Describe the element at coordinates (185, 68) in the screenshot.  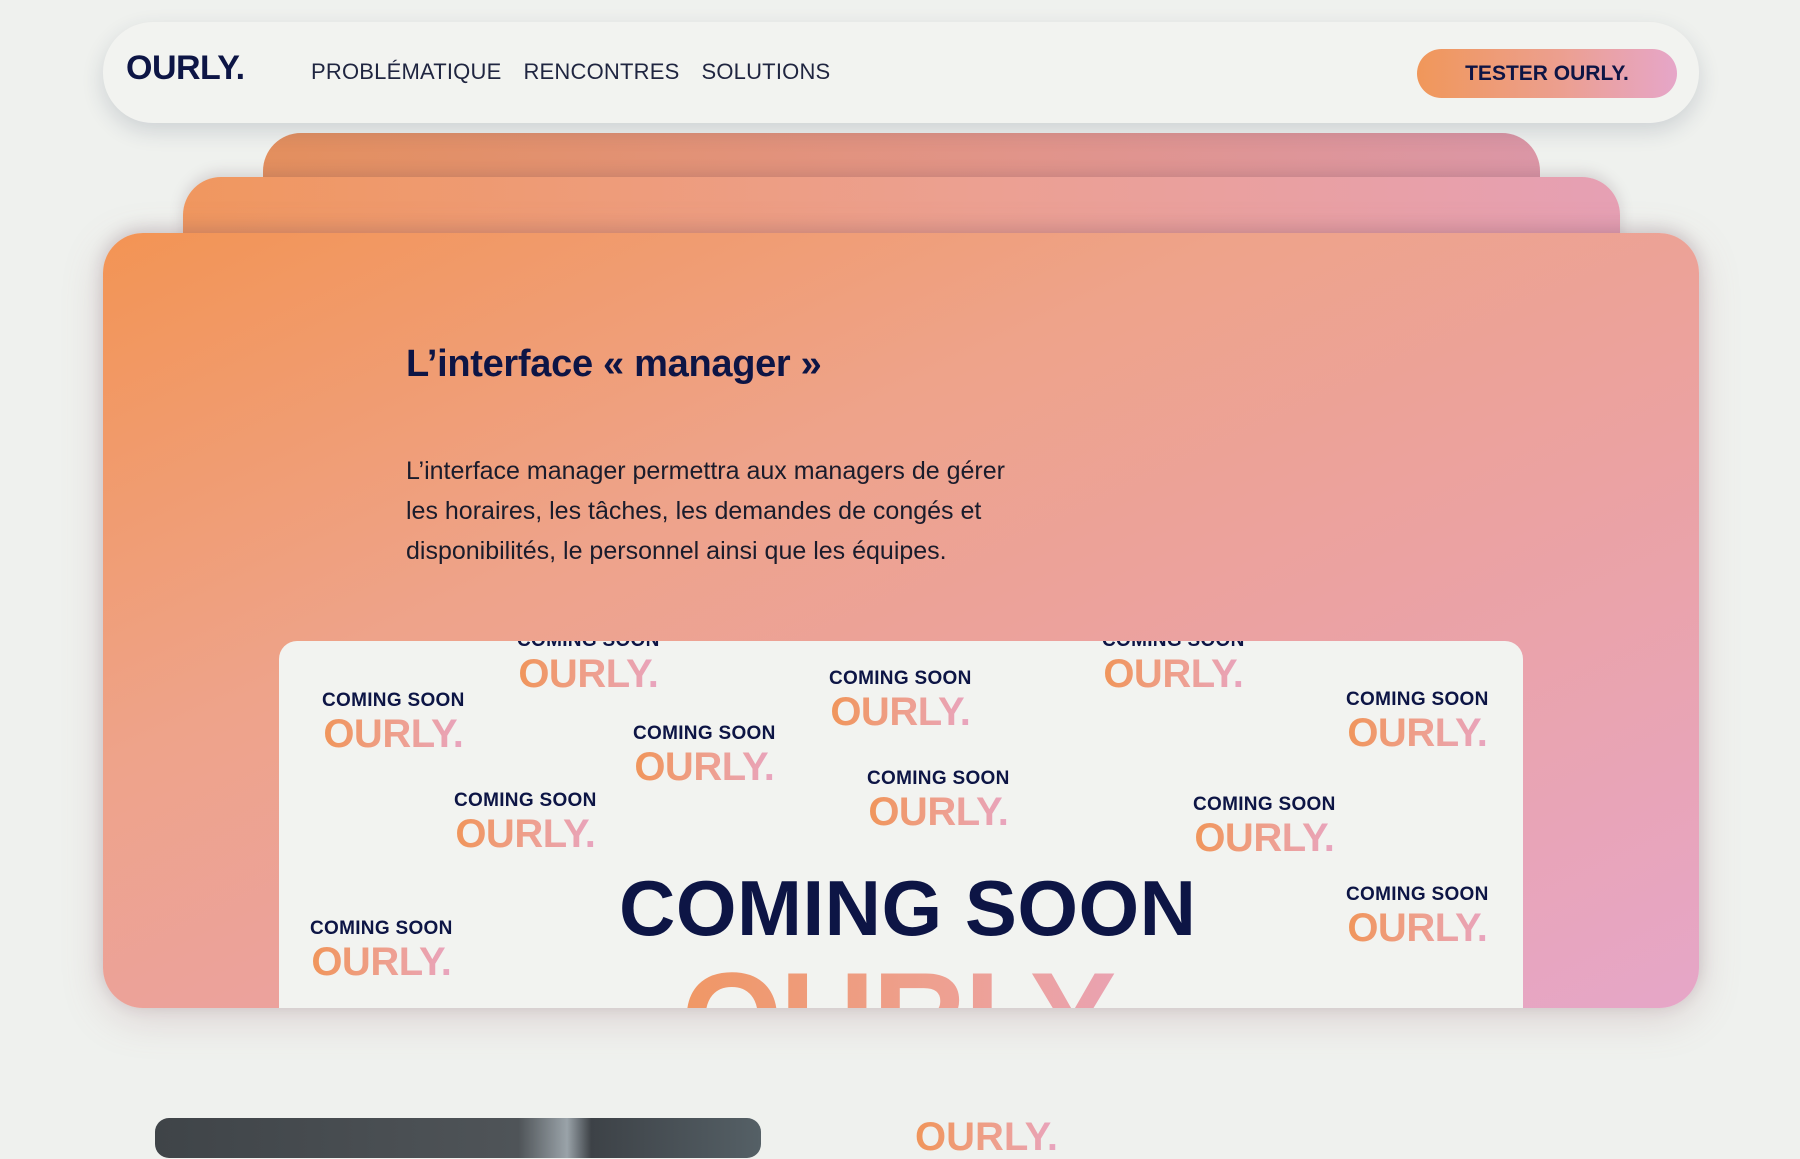
I see `logo: OURLY.` at that location.